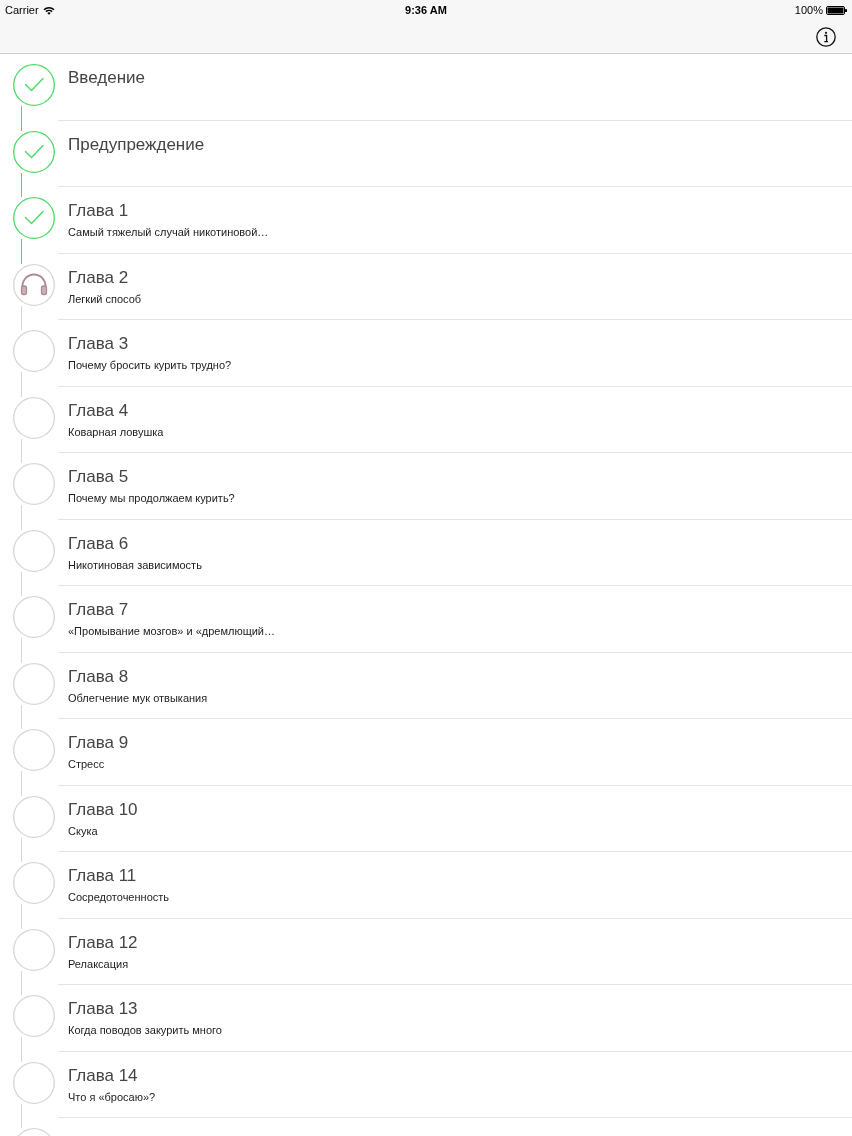  What do you see at coordinates (808, 10) in the screenshot?
I see `battery-percent: 100%` at bounding box center [808, 10].